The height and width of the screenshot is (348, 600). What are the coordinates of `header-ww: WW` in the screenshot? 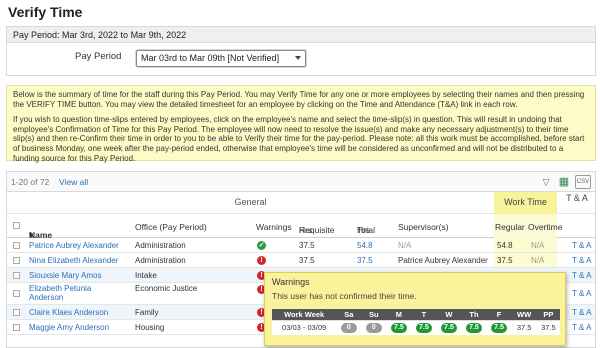 It's located at (524, 314).